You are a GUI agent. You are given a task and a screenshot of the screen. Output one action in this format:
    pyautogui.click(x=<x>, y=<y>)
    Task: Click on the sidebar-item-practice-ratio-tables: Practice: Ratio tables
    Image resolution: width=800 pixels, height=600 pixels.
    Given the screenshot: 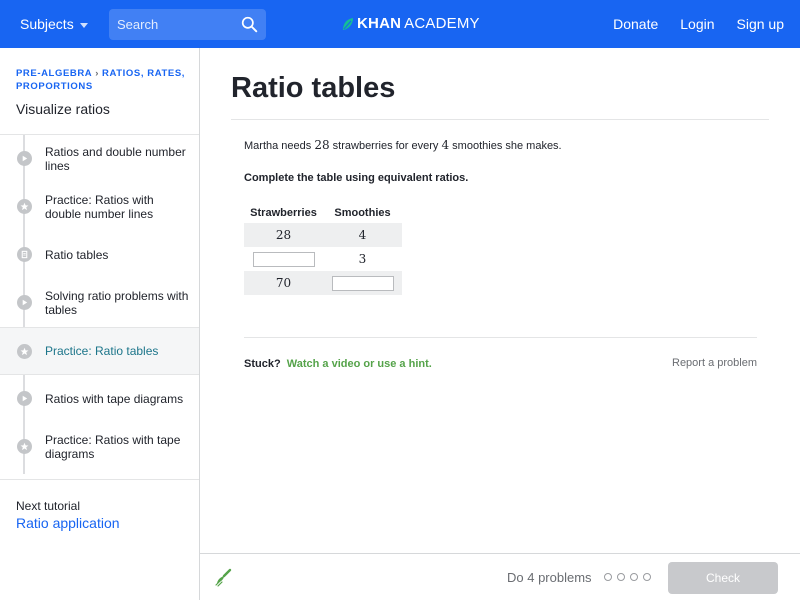 What is the action you would take?
    pyautogui.click(x=99, y=351)
    